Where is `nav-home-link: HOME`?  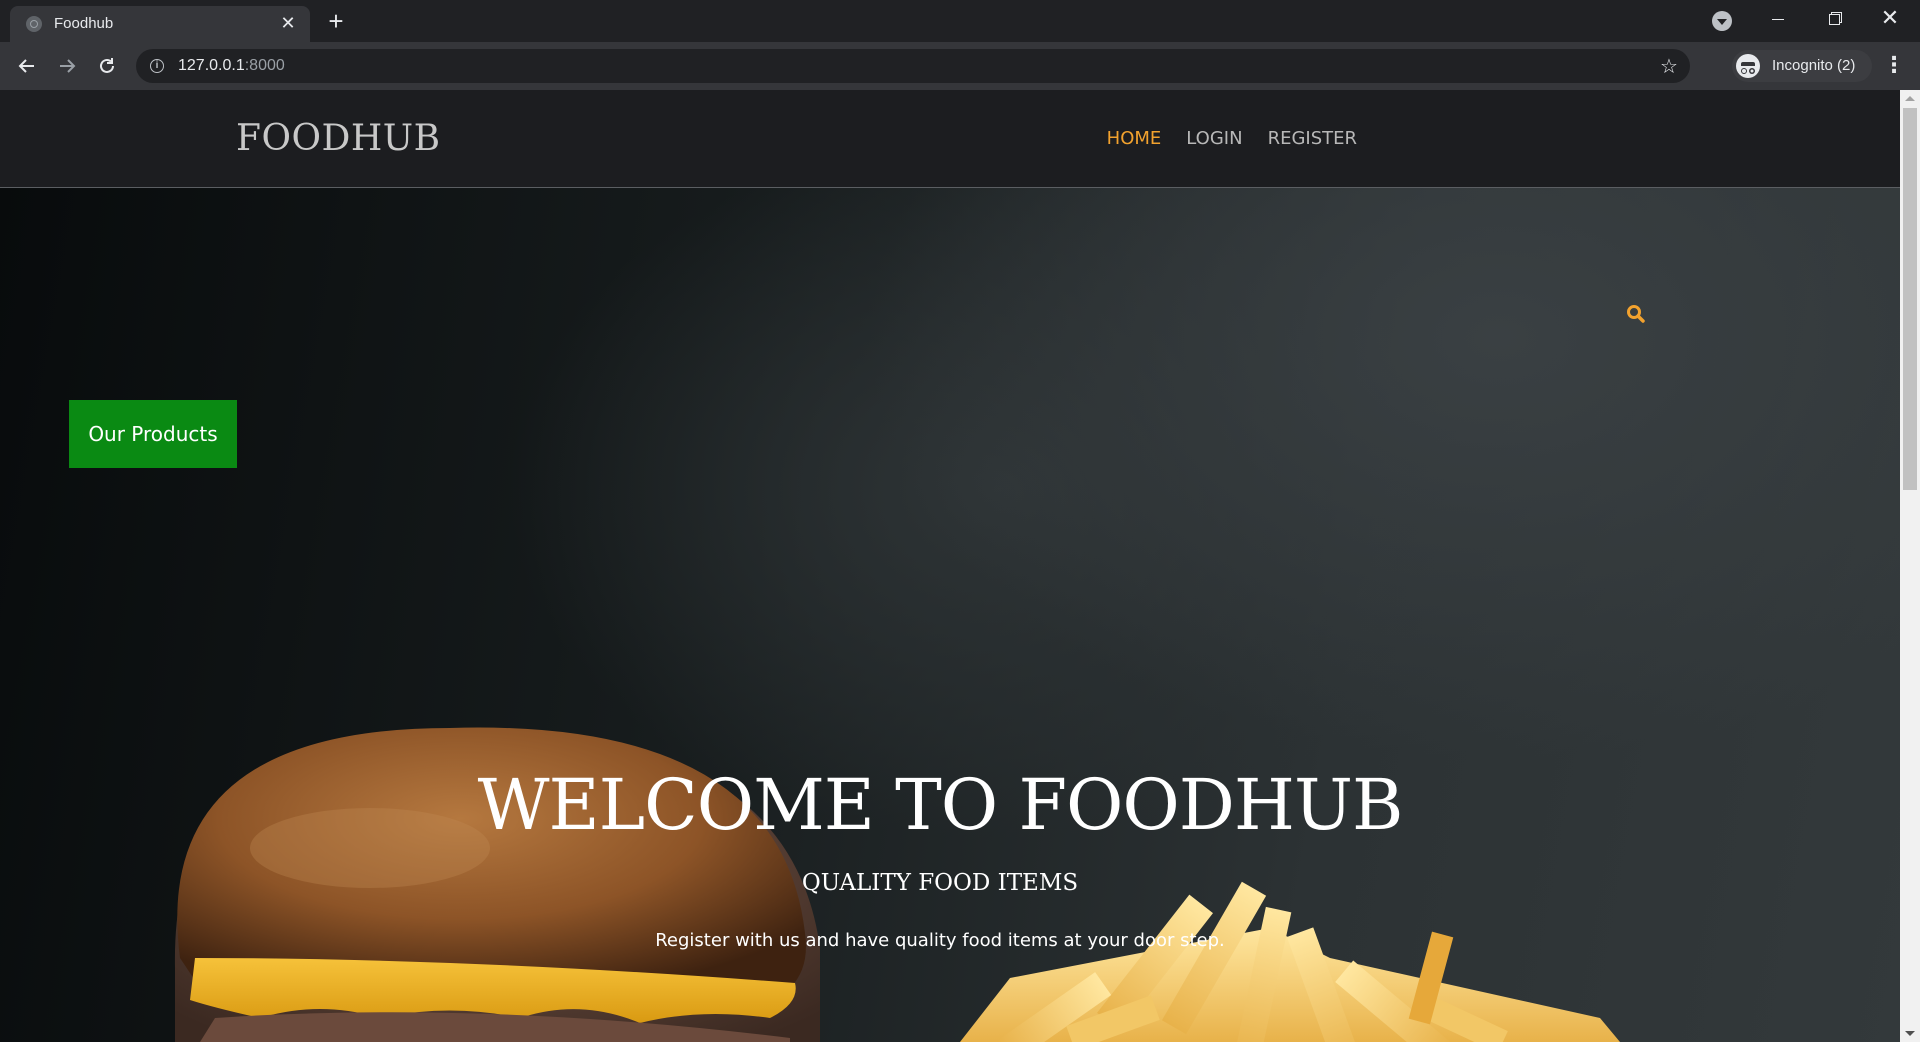 nav-home-link: HOME is located at coordinates (1134, 138).